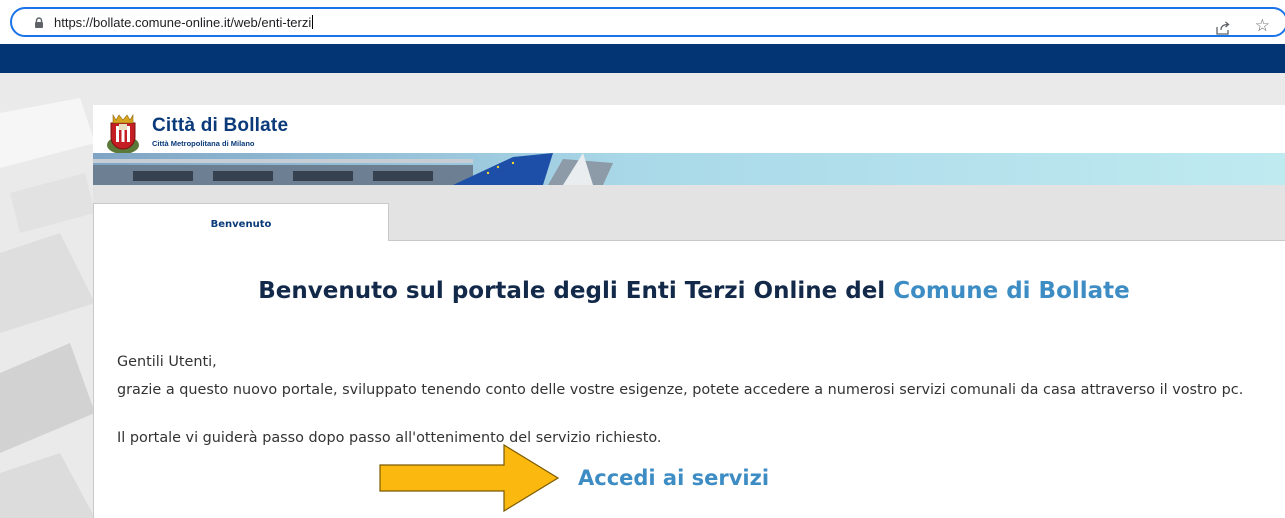 The image size is (1285, 518). What do you see at coordinates (167, 362) in the screenshot?
I see `greeting-text: Gentili Utenti,` at bounding box center [167, 362].